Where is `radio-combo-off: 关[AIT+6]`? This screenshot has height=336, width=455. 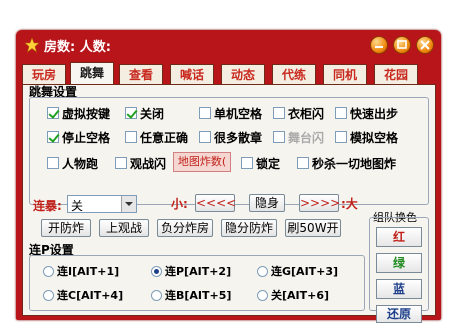
radio-combo-off: 关[AIT+6] is located at coordinates (293, 295).